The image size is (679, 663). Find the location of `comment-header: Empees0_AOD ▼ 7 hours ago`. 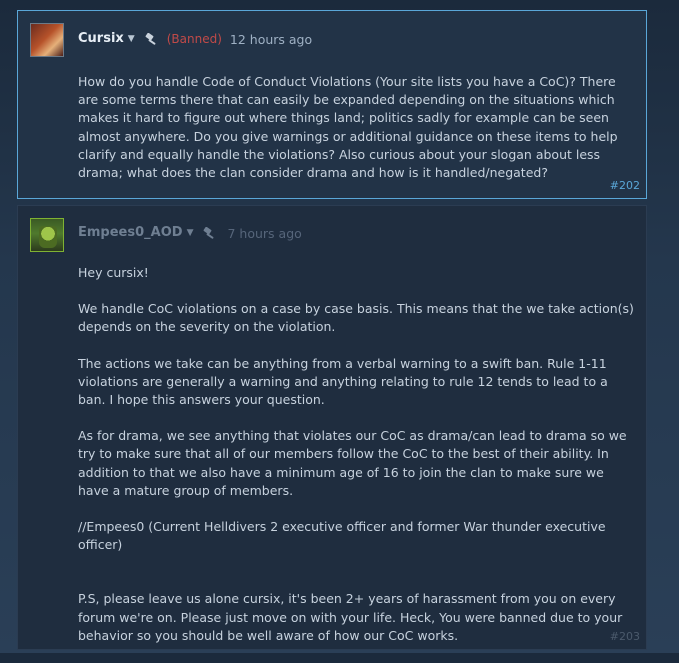

comment-header: Empees0_AOD ▼ 7 hours ago is located at coordinates (190, 233).